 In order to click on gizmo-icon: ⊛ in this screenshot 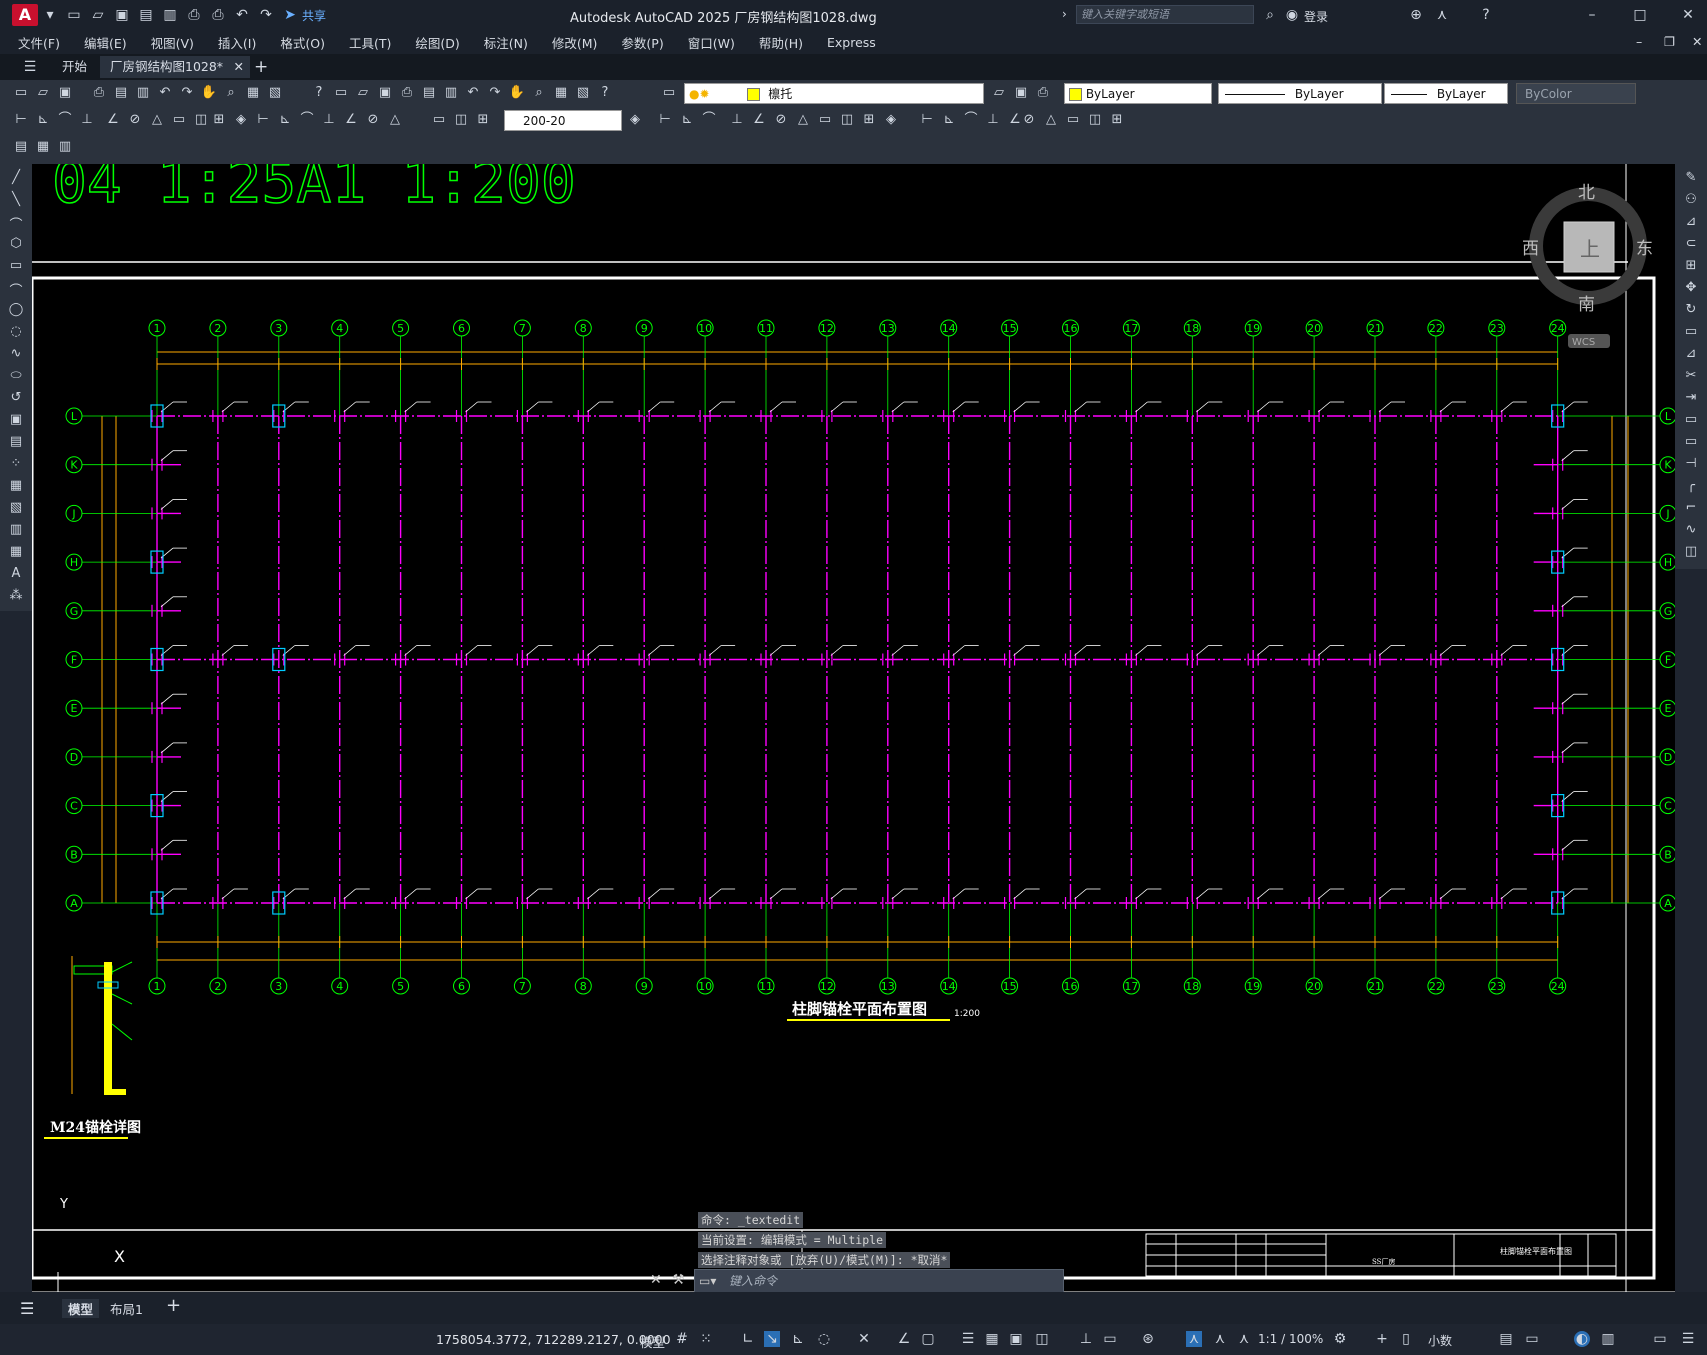, I will do `click(1148, 1339)`.